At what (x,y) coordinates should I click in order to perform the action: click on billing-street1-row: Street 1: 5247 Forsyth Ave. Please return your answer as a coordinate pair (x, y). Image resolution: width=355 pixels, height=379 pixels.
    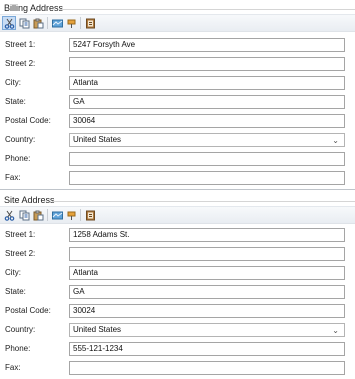
    Looking at the image, I should click on (177, 45).